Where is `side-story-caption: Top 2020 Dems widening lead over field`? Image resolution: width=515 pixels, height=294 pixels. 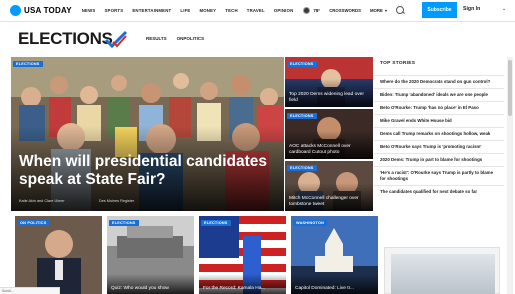 side-story-caption: Top 2020 Dems widening lead over field is located at coordinates (329, 98).